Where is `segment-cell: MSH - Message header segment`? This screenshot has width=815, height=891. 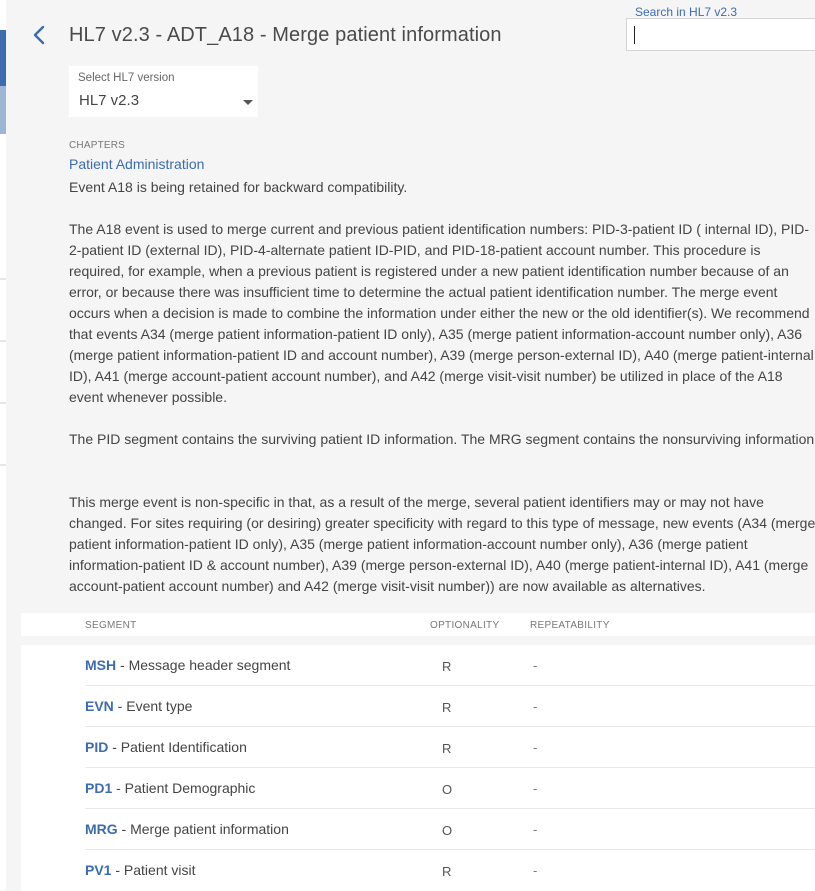
segment-cell: MSH - Message header segment is located at coordinates (187, 665).